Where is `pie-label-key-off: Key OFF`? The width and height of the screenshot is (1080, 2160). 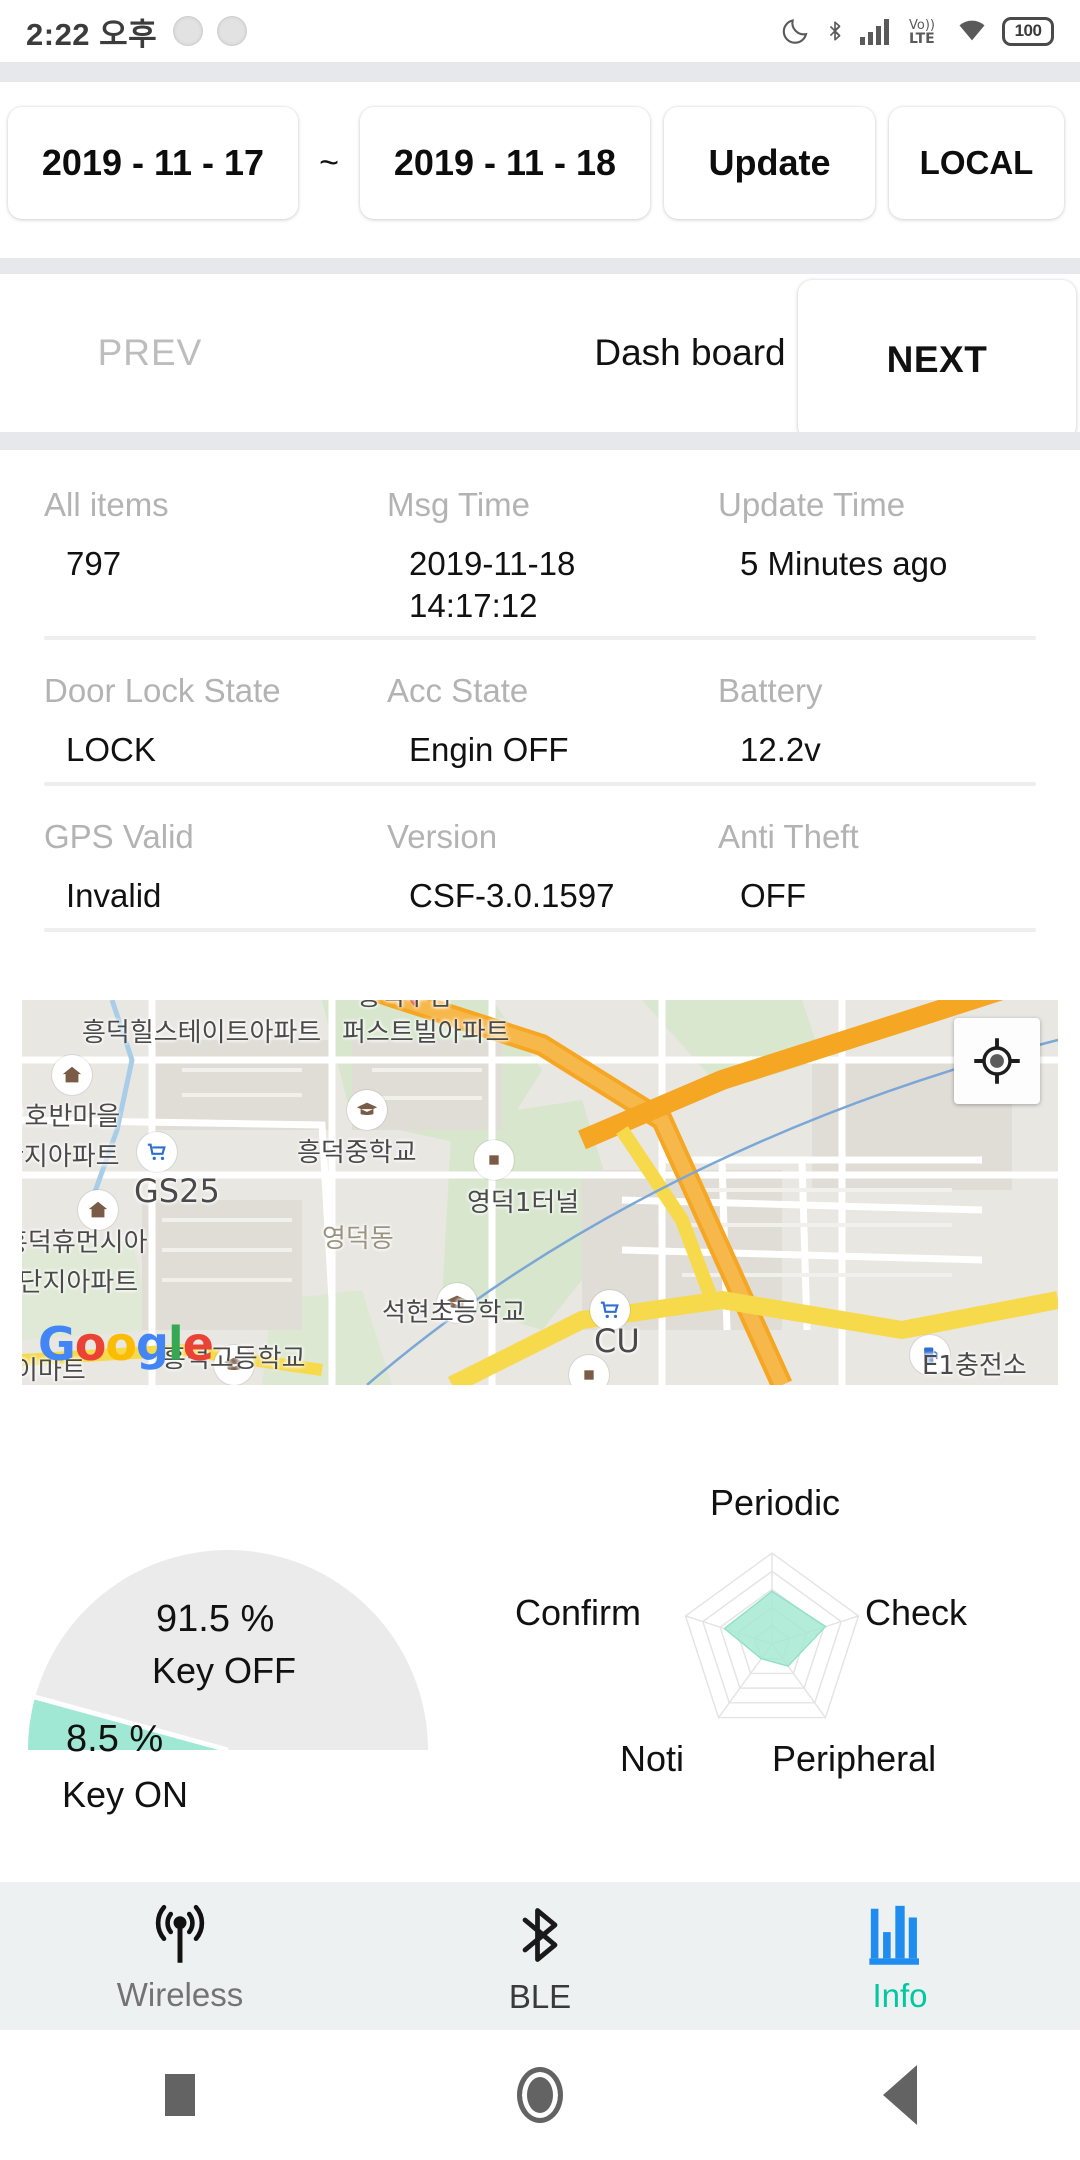
pie-label-key-off: Key OFF is located at coordinates (224, 1670).